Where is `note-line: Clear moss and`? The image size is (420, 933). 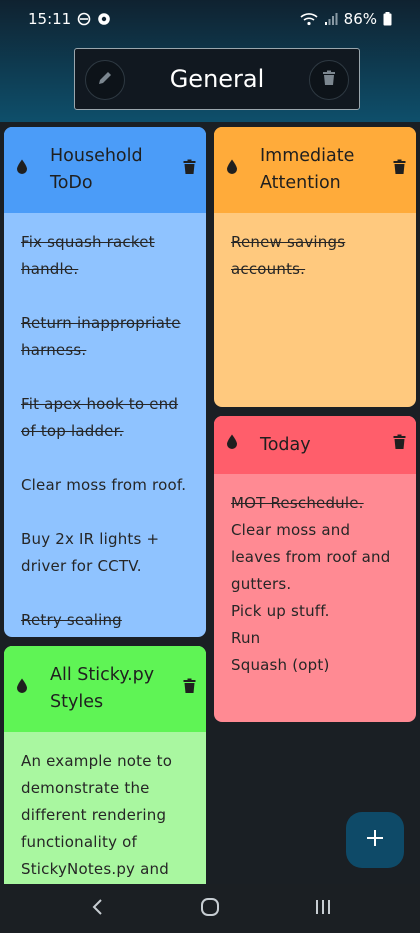 note-line: Clear moss and is located at coordinates (291, 530).